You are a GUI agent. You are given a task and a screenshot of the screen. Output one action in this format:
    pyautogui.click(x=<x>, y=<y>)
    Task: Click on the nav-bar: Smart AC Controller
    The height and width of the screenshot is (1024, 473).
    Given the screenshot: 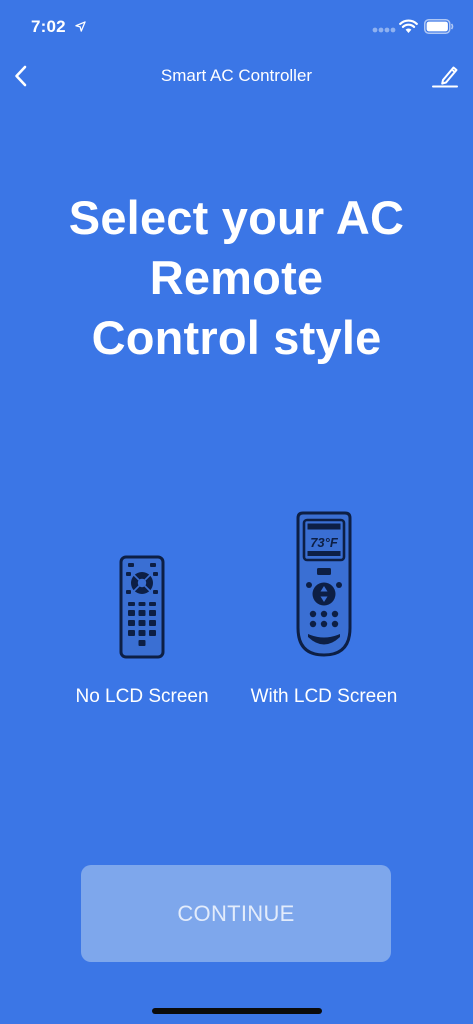 What is the action you would take?
    pyautogui.click(x=236, y=76)
    